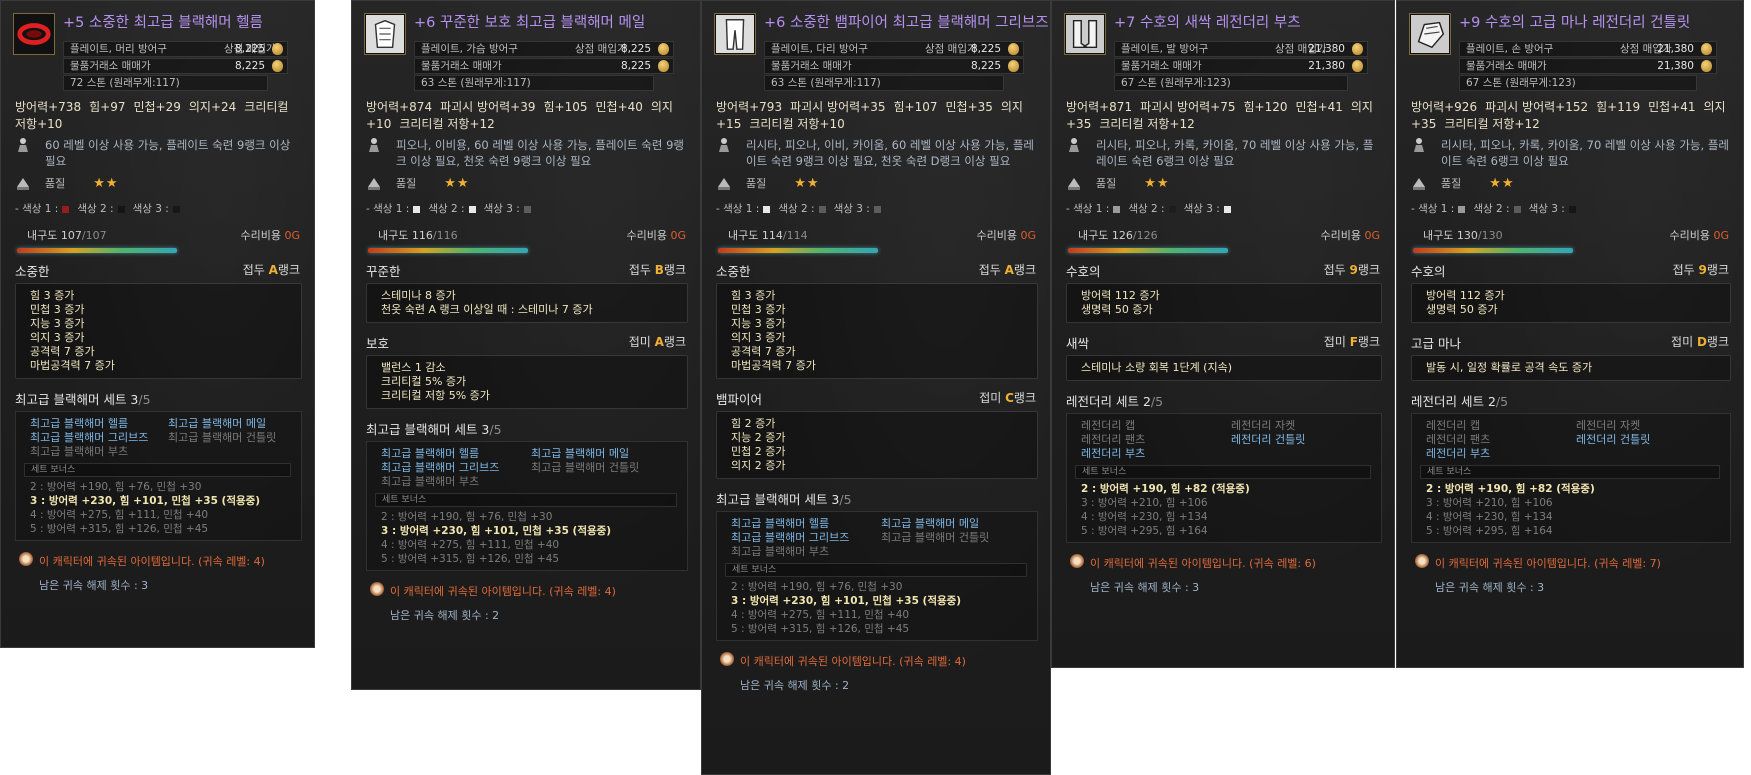  What do you see at coordinates (1223, 342) in the screenshot?
I see `enchant-section-header: 새싹 접미 F랭크` at bounding box center [1223, 342].